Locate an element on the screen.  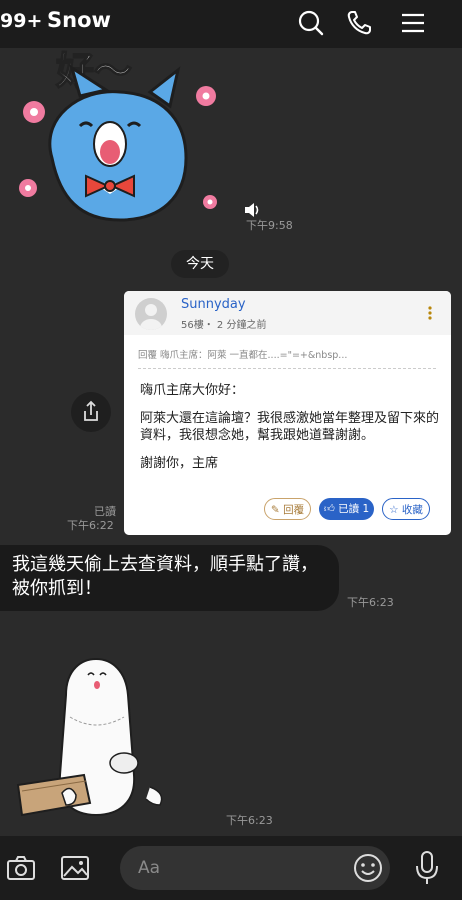
phone-icon is located at coordinates (359, 23).